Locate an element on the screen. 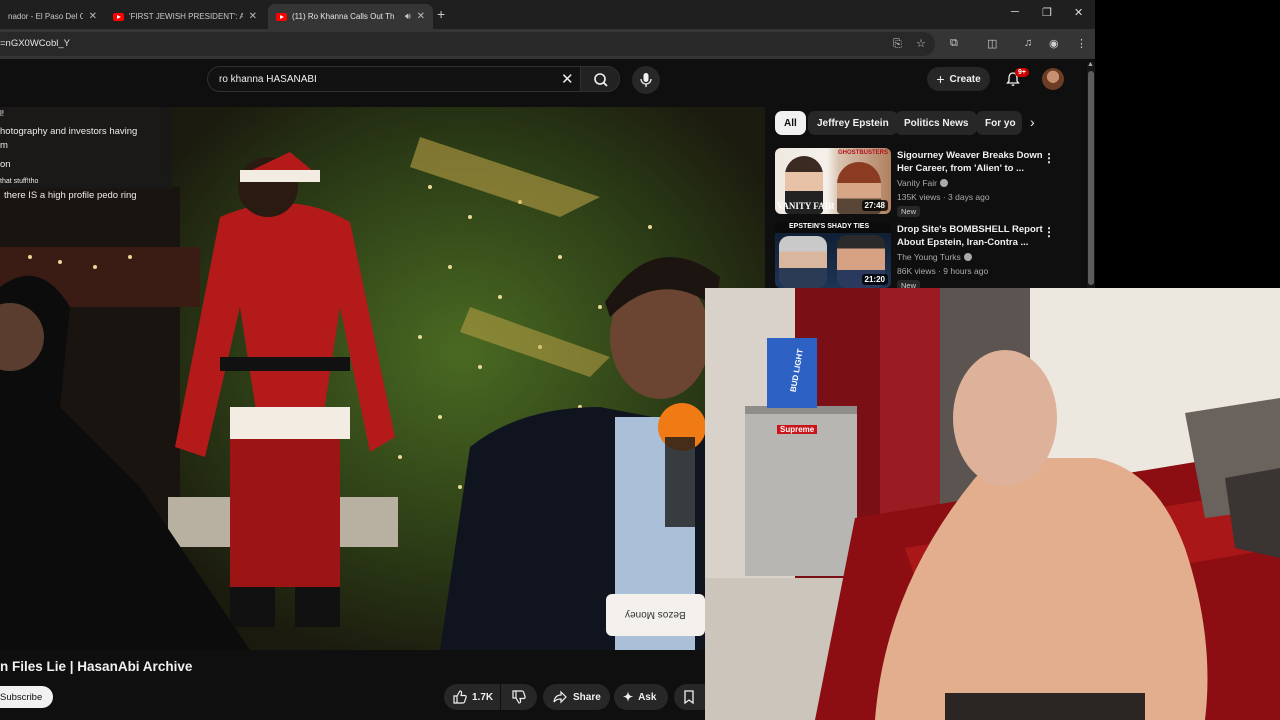 The width and height of the screenshot is (1280, 720). voice-search-button is located at coordinates (646, 80).